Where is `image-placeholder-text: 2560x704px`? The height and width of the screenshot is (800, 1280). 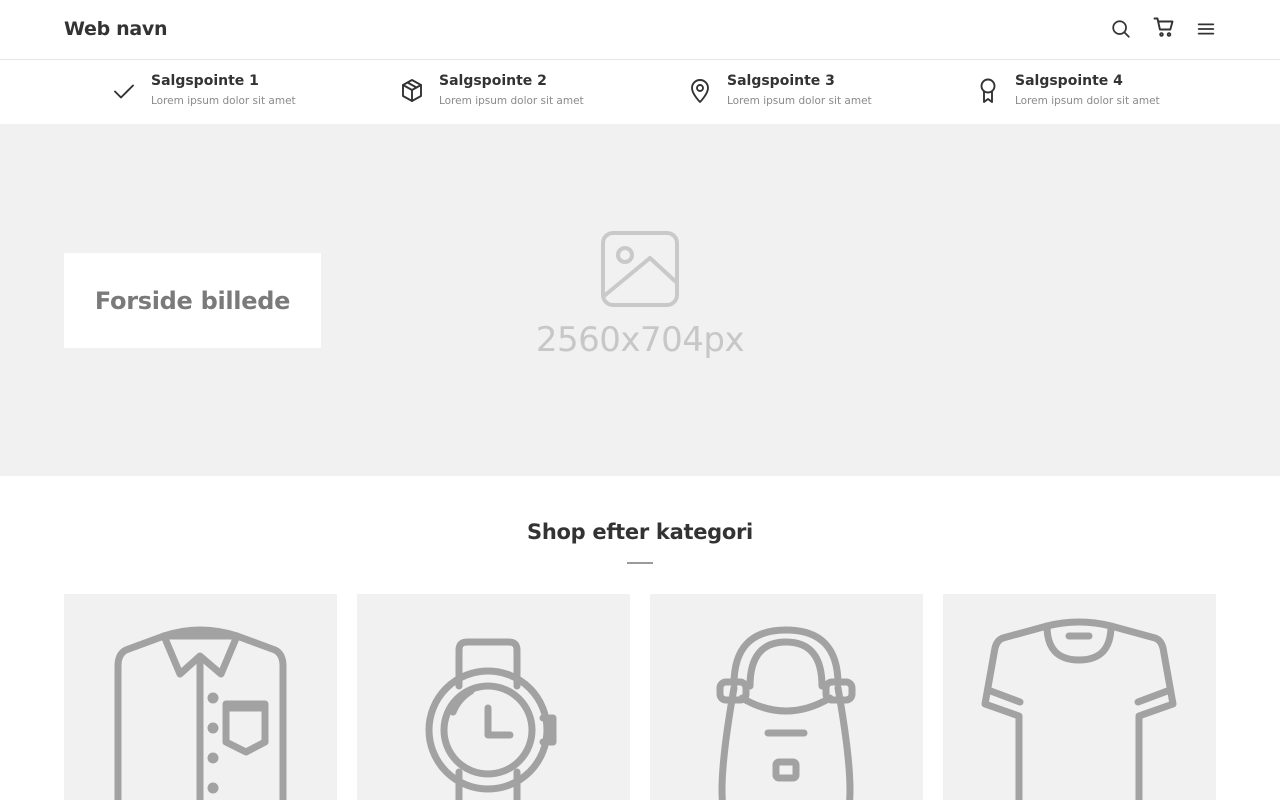
image-placeholder-text: 2560x704px is located at coordinates (640, 340).